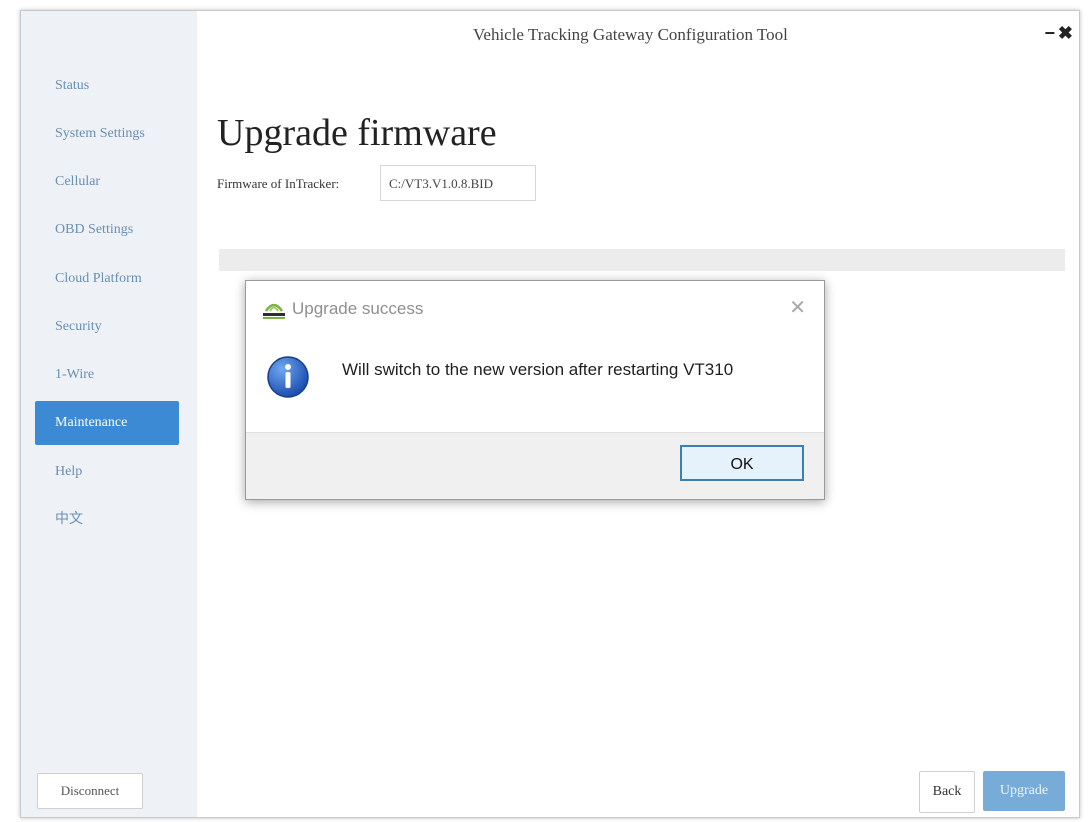 This screenshot has width=1090, height=822. What do you see at coordinates (107, 327) in the screenshot?
I see `sidebar-item-security: Security` at bounding box center [107, 327].